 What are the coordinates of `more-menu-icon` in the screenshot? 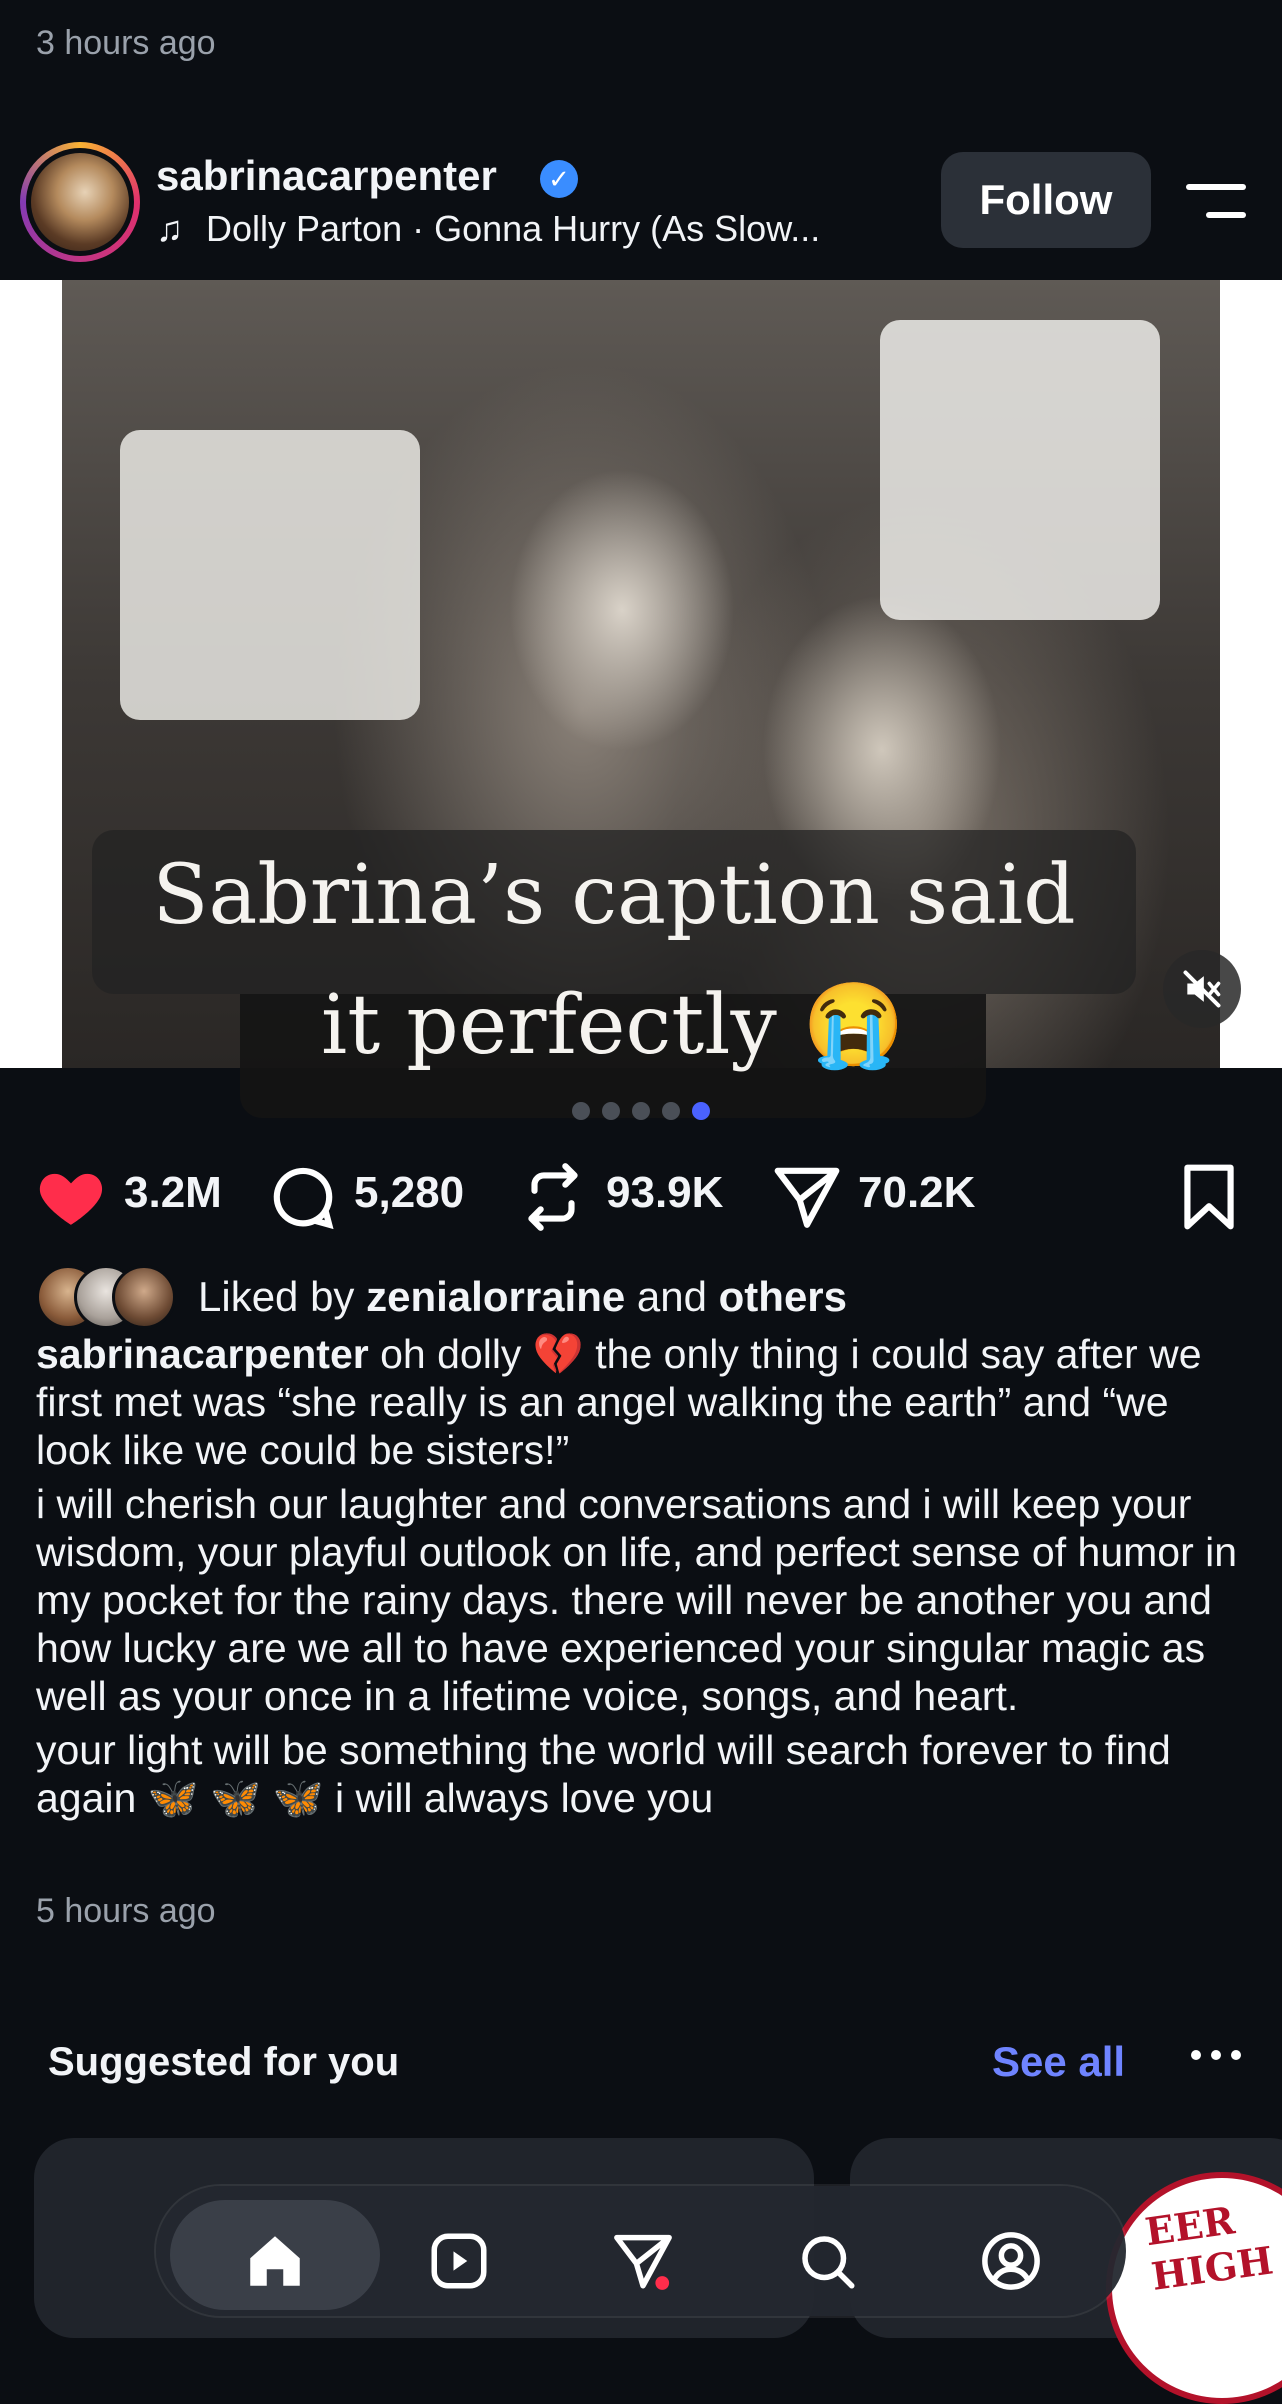 It's located at (1218, 202).